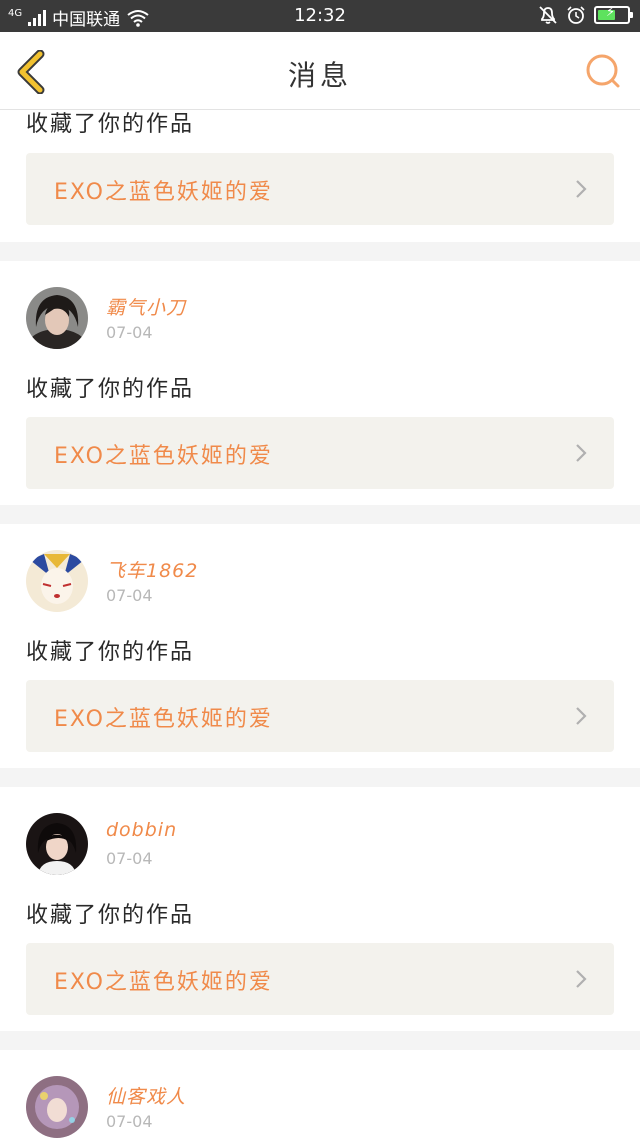 Image resolution: width=640 pixels, height=1138 pixels. I want to click on username: 霸气小刀, so click(146, 306).